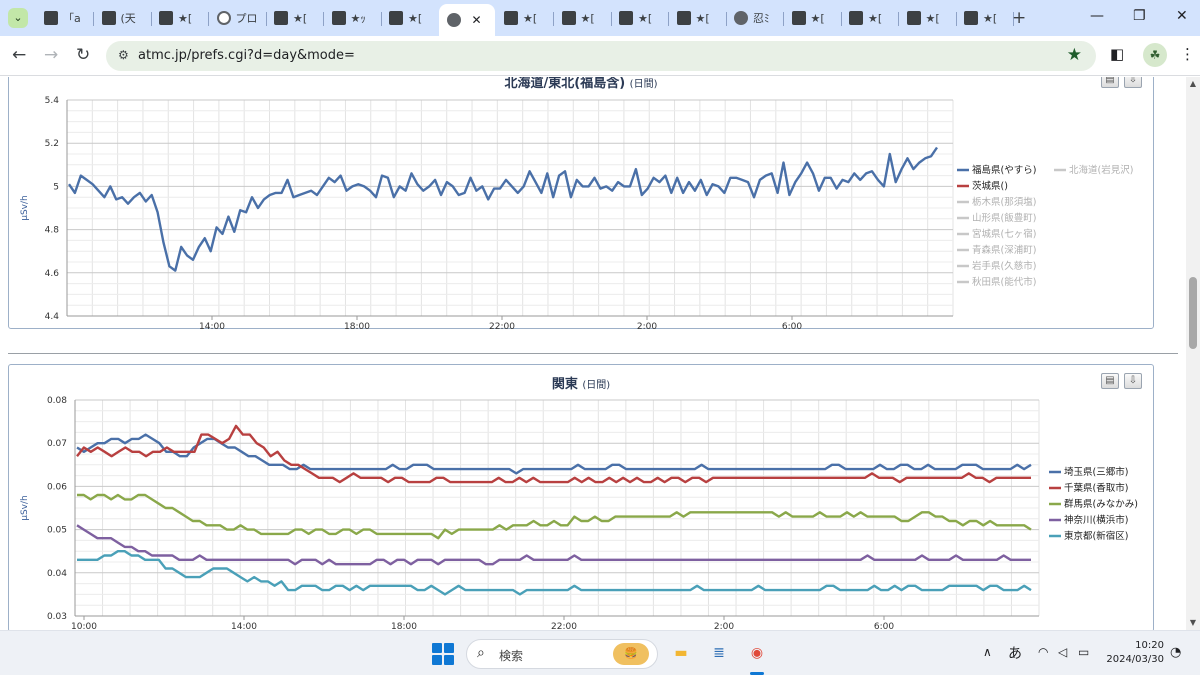  I want to click on clock: 10:20 2024/03/30, so click(1132, 653).